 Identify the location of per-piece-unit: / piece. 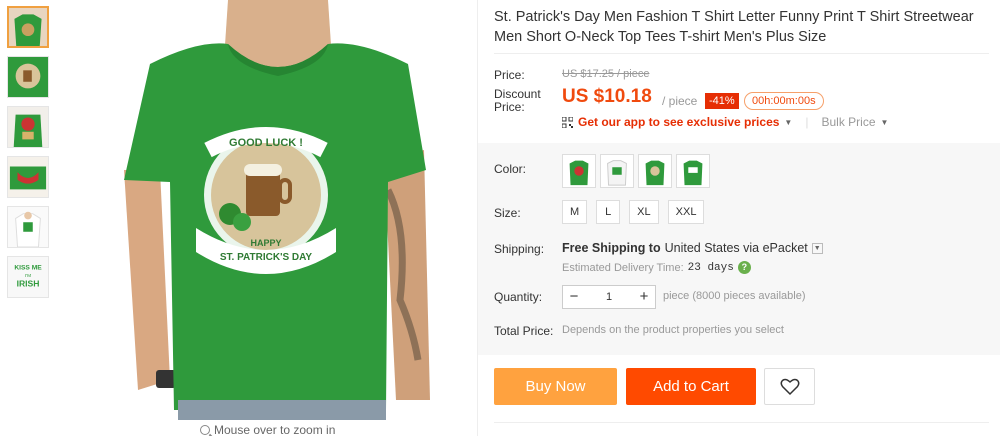
(680, 101).